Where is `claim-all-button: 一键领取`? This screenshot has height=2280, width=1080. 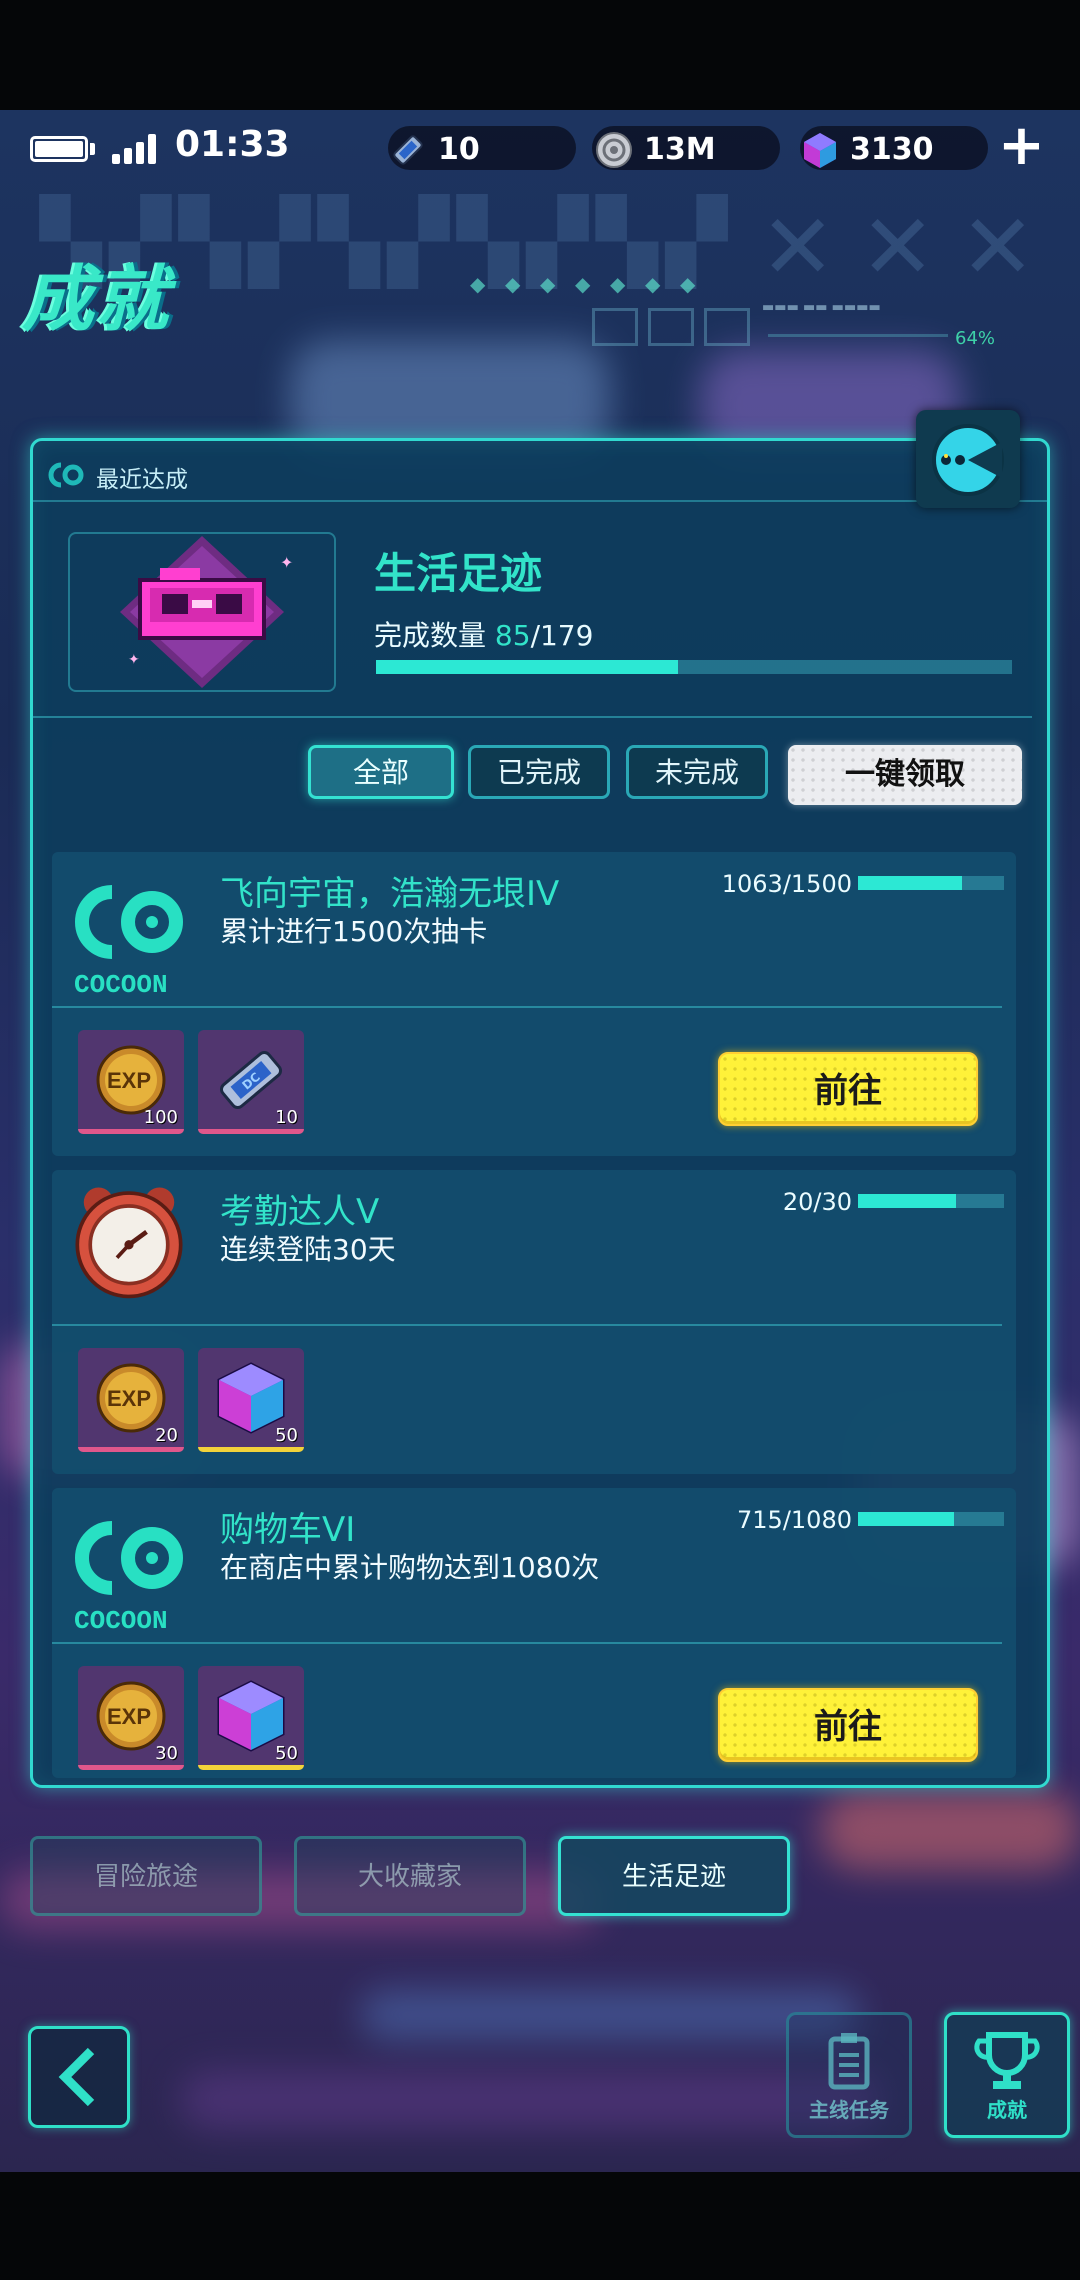 claim-all-button: 一键领取 is located at coordinates (905, 775).